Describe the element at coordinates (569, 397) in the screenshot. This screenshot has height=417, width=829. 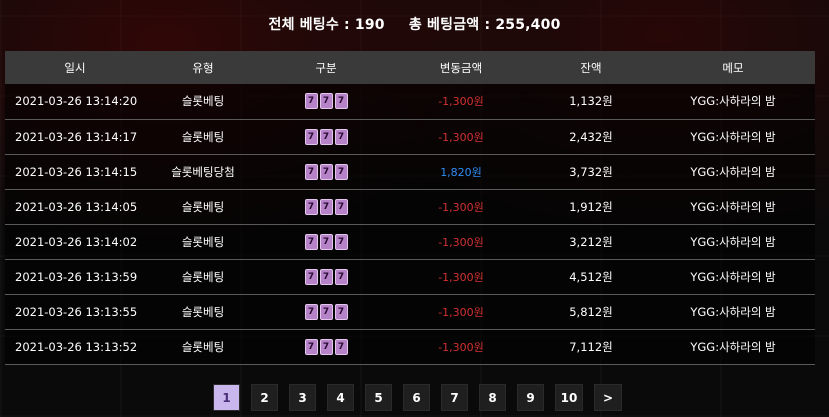
I see `page-button-10: 10` at that location.